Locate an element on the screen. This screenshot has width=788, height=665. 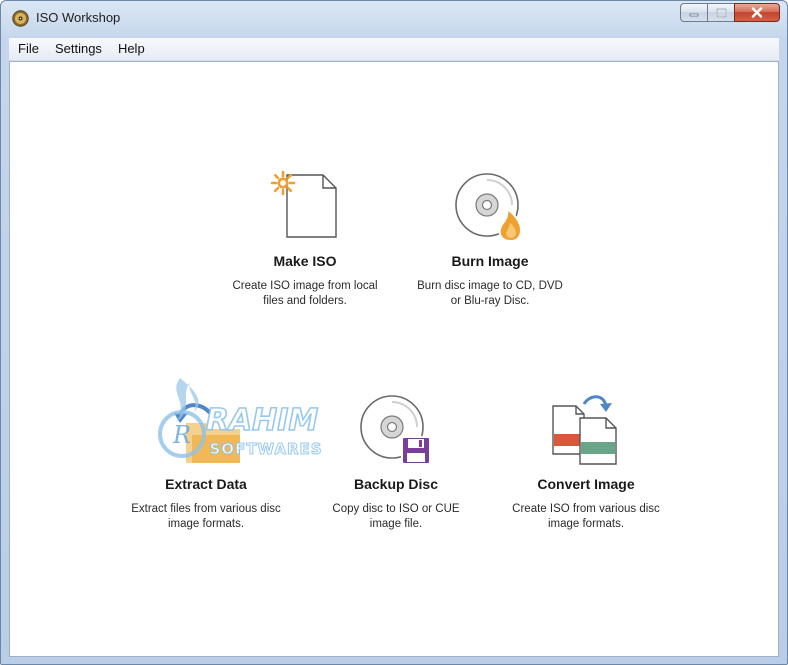
watermark-logo: R RAHIM SOFTWARES is located at coordinates (240, 418).